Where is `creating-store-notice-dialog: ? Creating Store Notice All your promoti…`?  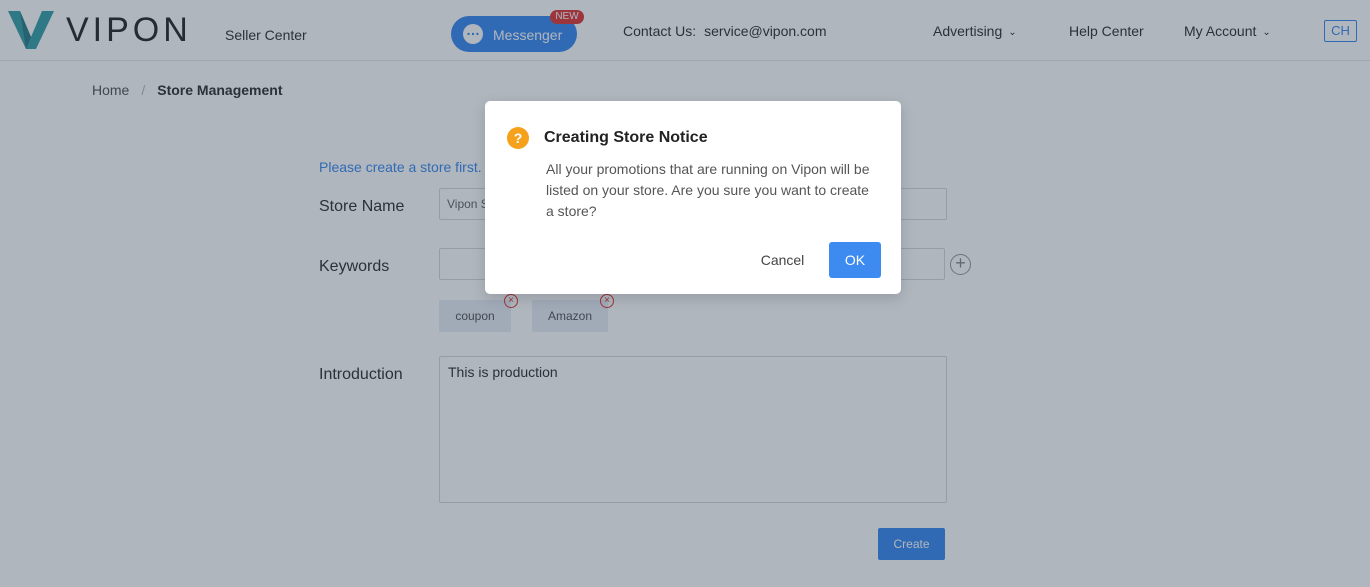
creating-store-notice-dialog: ? Creating Store Notice All your promoti… is located at coordinates (693, 197).